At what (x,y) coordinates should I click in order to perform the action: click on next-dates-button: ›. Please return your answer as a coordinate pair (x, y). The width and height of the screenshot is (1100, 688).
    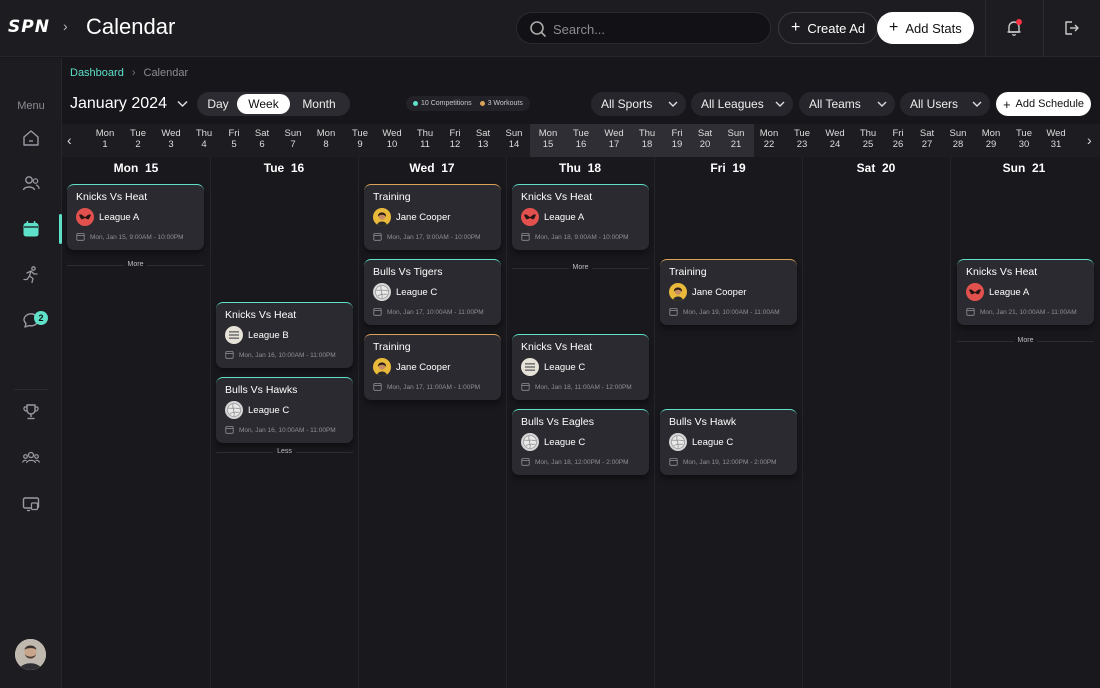
    Looking at the image, I should click on (1089, 140).